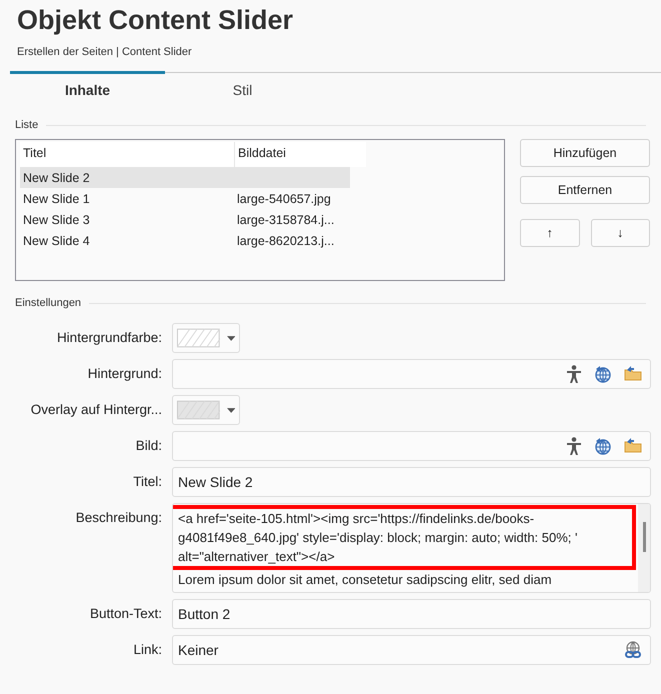  What do you see at coordinates (105, 52) in the screenshot?
I see `breadcrumb: Erstellen der Seiten | Content Slider` at bounding box center [105, 52].